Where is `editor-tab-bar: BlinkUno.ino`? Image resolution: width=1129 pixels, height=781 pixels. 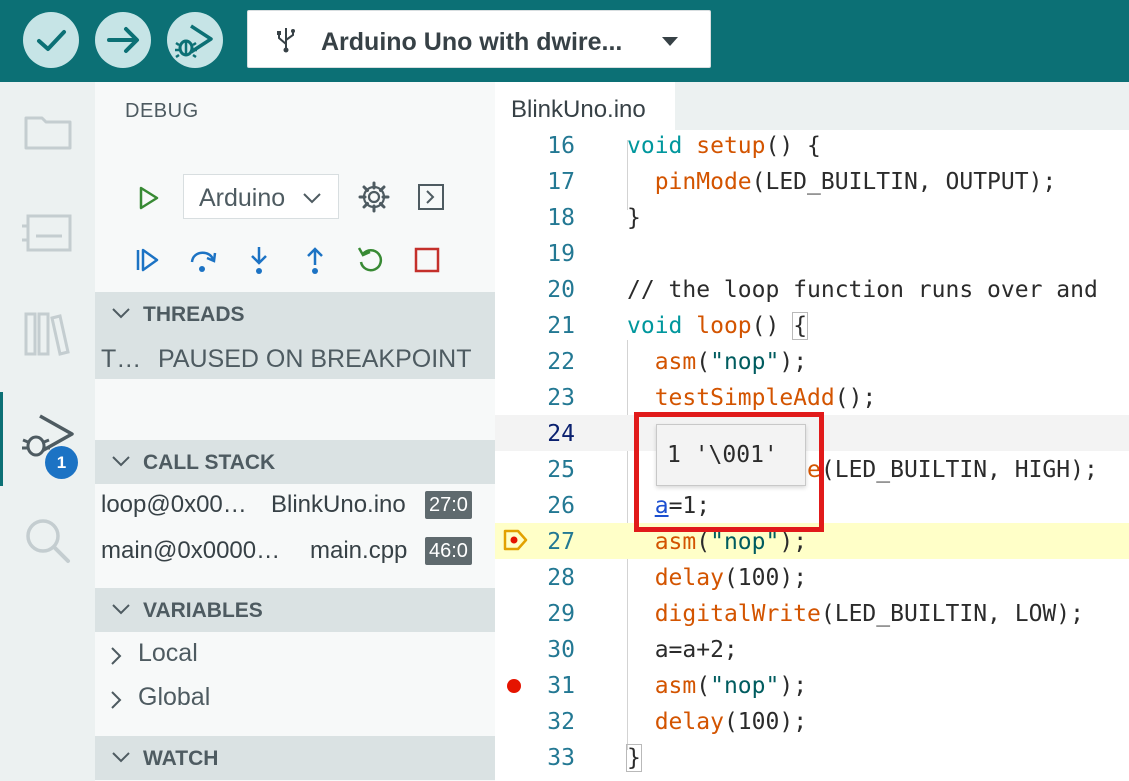
editor-tab-bar: BlinkUno.ino is located at coordinates (812, 106).